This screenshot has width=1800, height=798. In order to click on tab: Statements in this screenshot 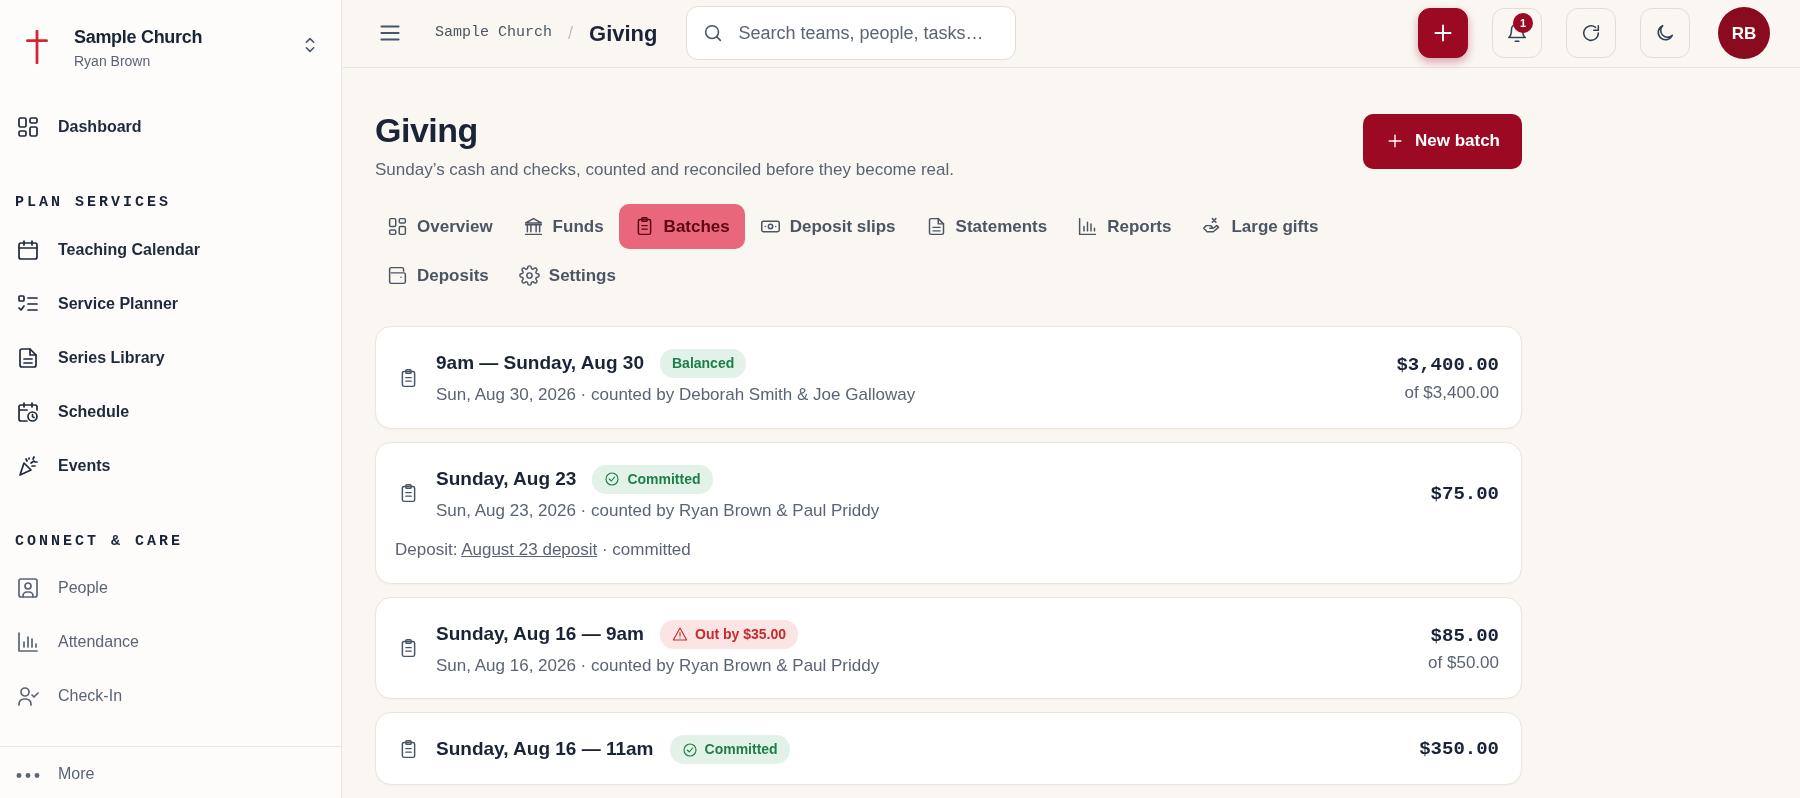, I will do `click(986, 226)`.